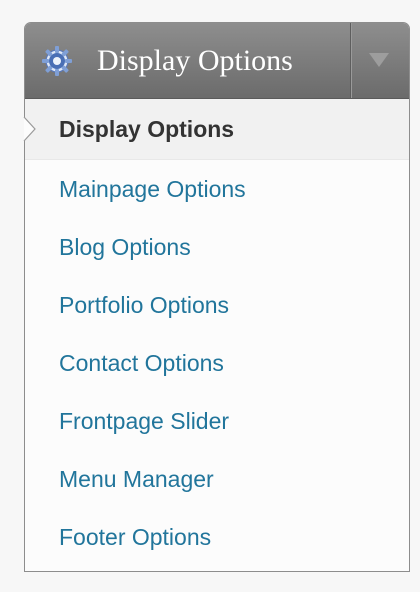  What do you see at coordinates (152, 188) in the screenshot?
I see `menu-item-label: Mainpage Options` at bounding box center [152, 188].